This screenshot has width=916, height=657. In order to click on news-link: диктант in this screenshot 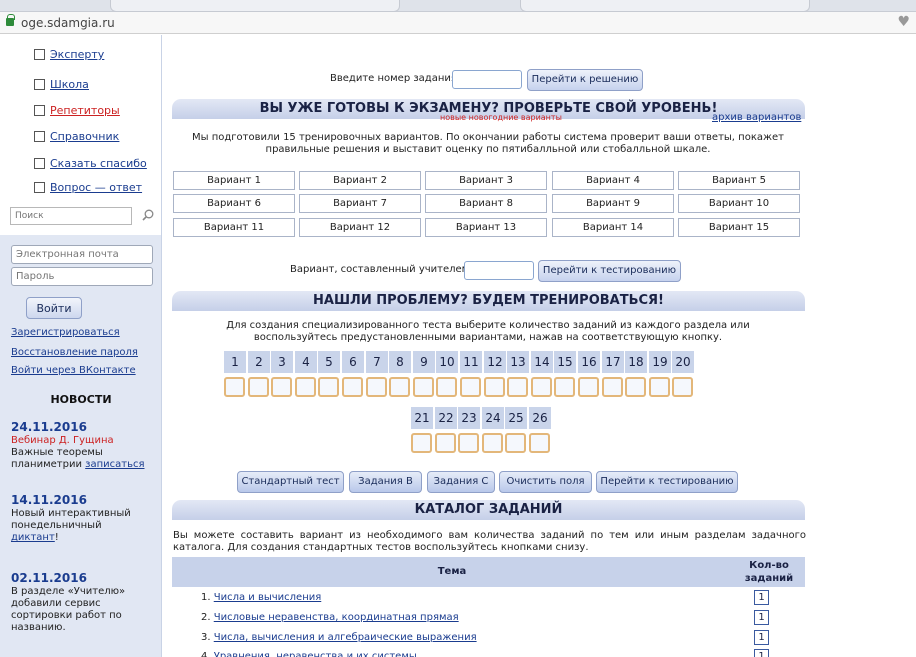, I will do `click(33, 537)`.